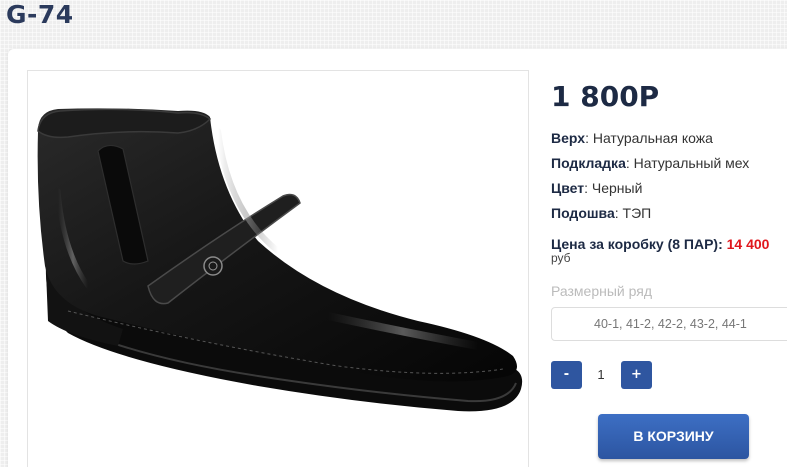 The height and width of the screenshot is (467, 787). What do you see at coordinates (617, 188) in the screenshot?
I see `spec-value: Черный` at bounding box center [617, 188].